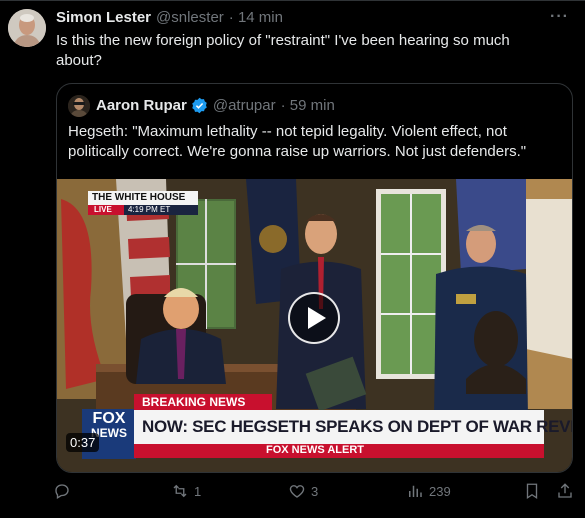  I want to click on views-button: 239, so click(428, 491).